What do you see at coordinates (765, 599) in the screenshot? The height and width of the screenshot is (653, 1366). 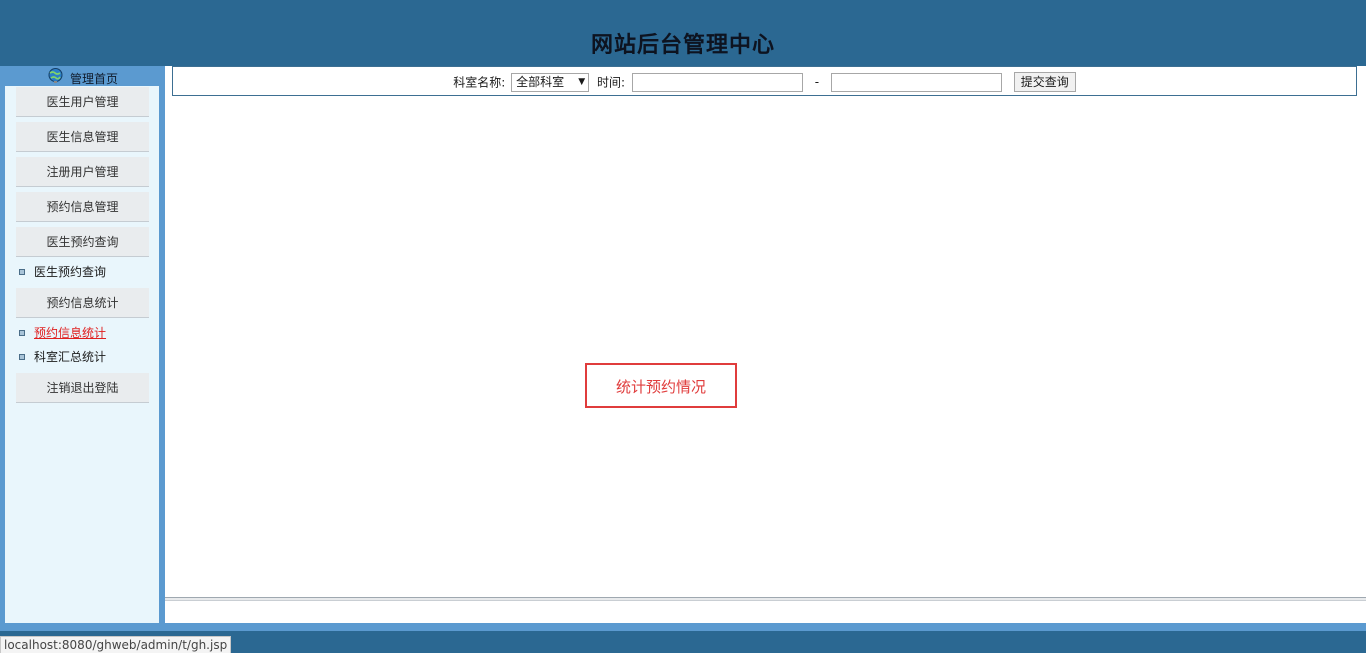 I see `content-scroll-divider` at bounding box center [765, 599].